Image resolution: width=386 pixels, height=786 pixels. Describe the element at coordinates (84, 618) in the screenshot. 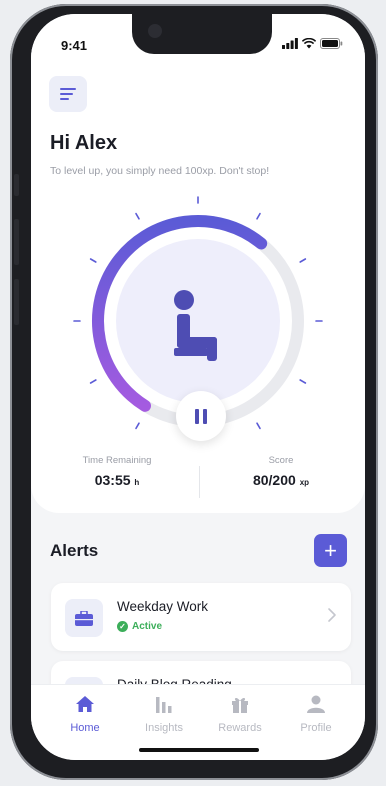

I see `briefcase-icon` at that location.